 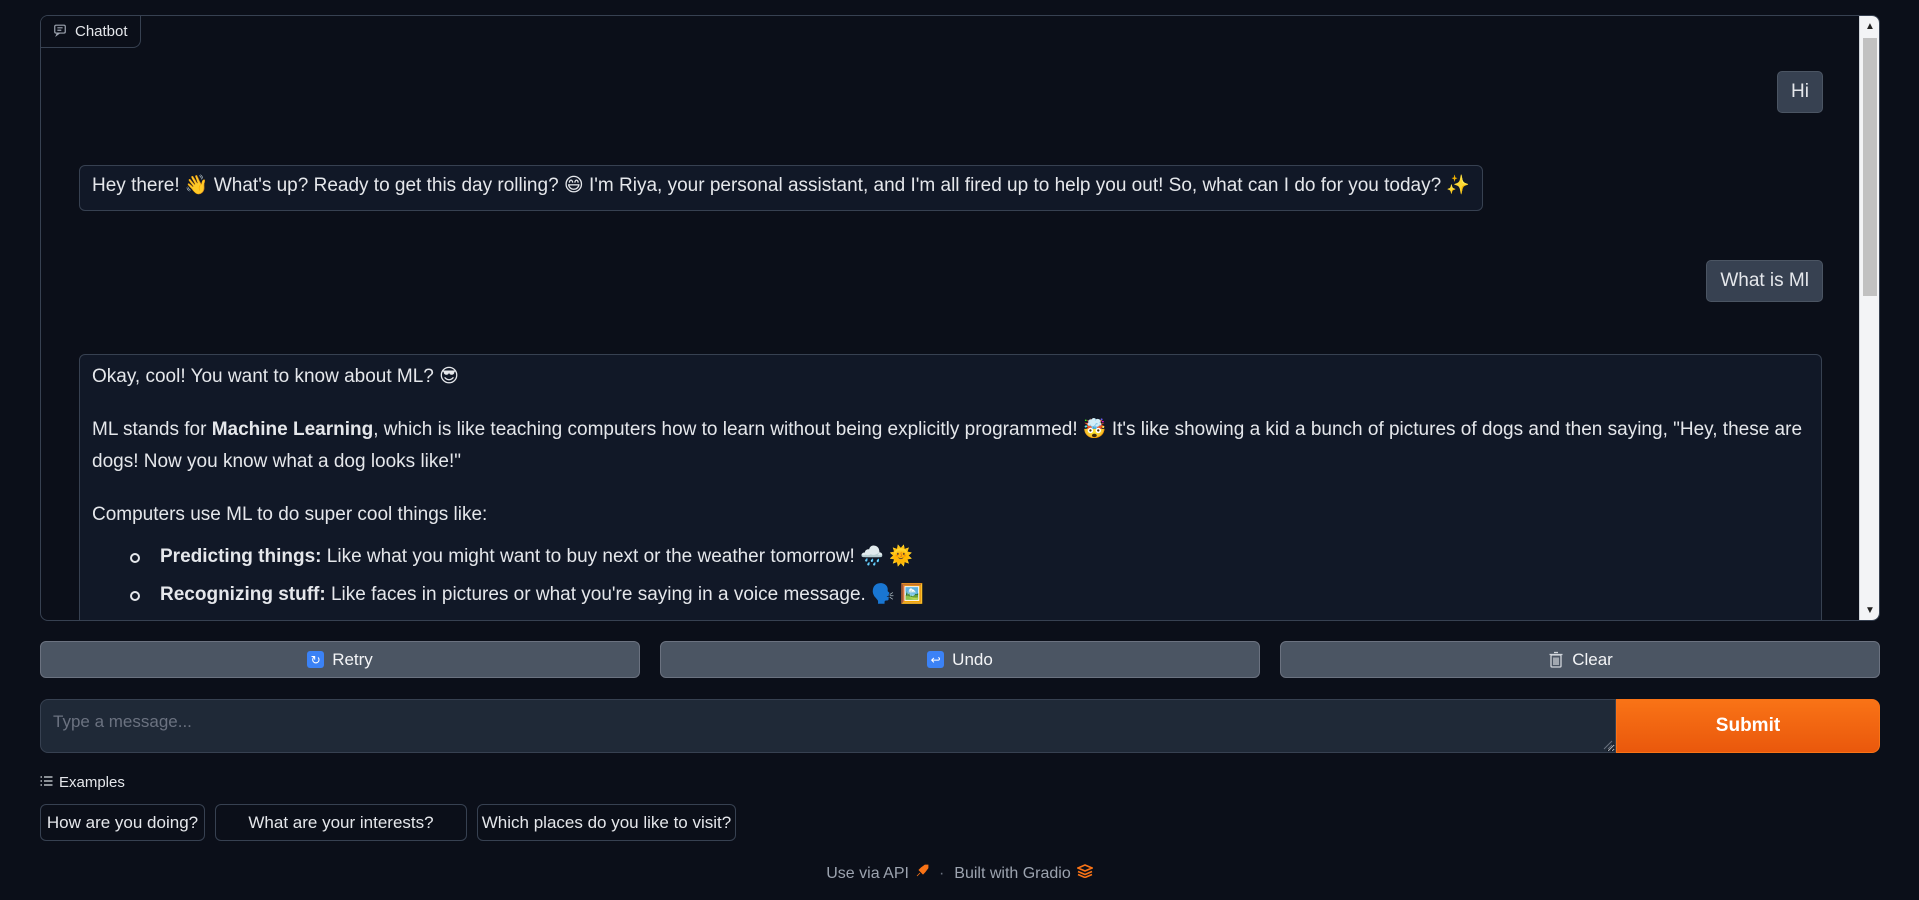 I want to click on bold-term: Machine Learning, so click(x=292, y=429).